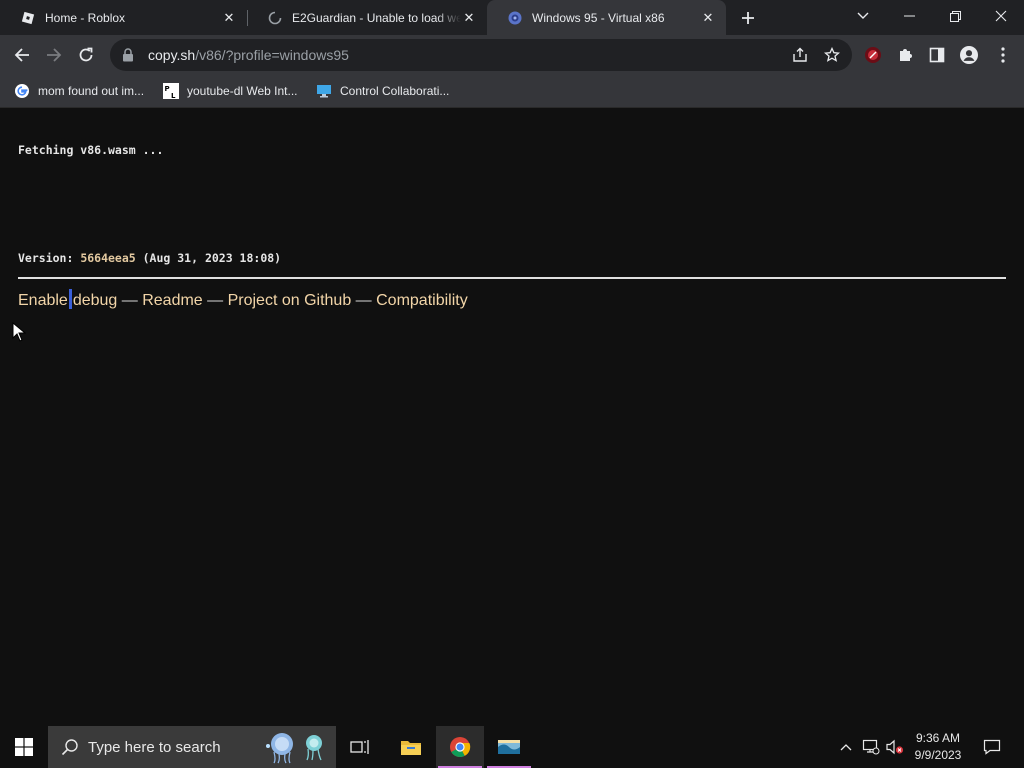  Describe the element at coordinates (154, 747) in the screenshot. I see `search-placeholder: Type here to search` at that location.